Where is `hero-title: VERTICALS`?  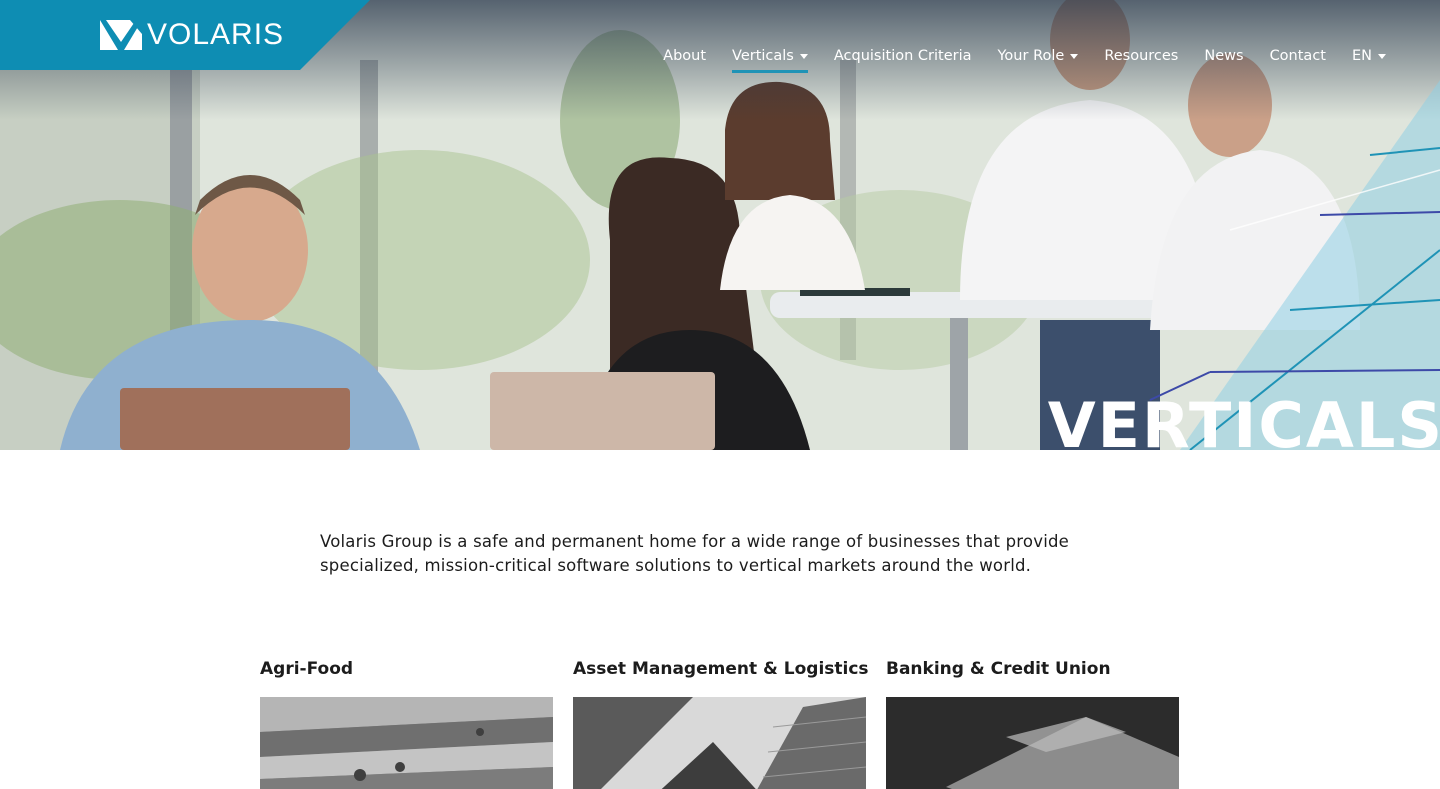 hero-title: VERTICALS is located at coordinates (1243, 419).